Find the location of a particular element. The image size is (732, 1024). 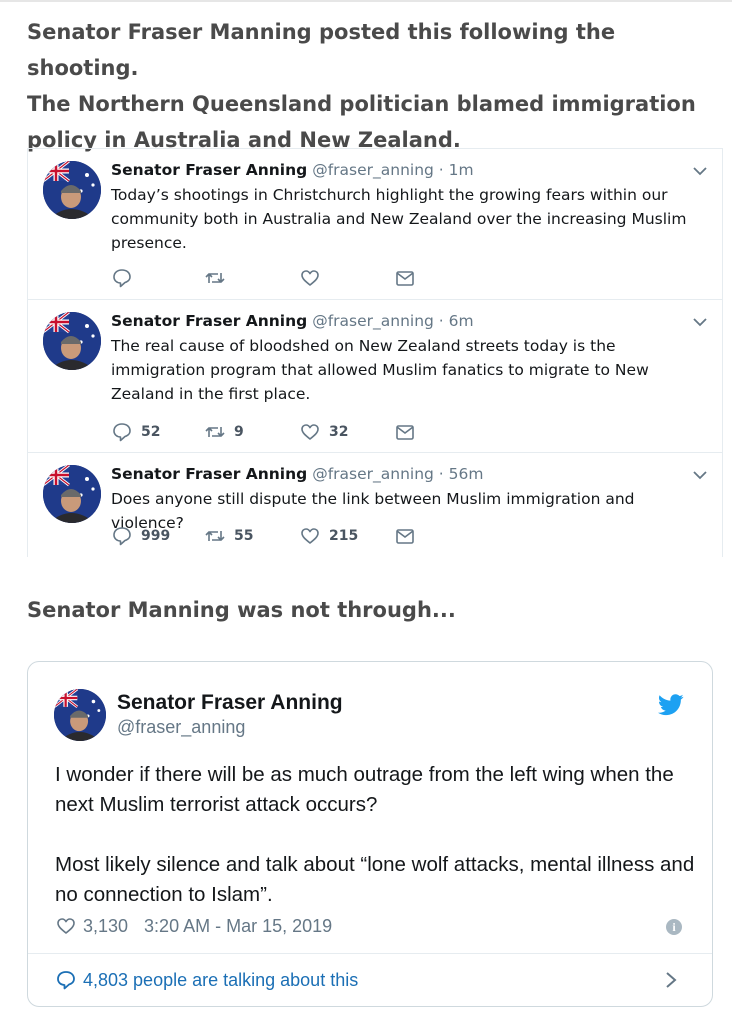

embed-like-count: 3,130 is located at coordinates (105, 926).